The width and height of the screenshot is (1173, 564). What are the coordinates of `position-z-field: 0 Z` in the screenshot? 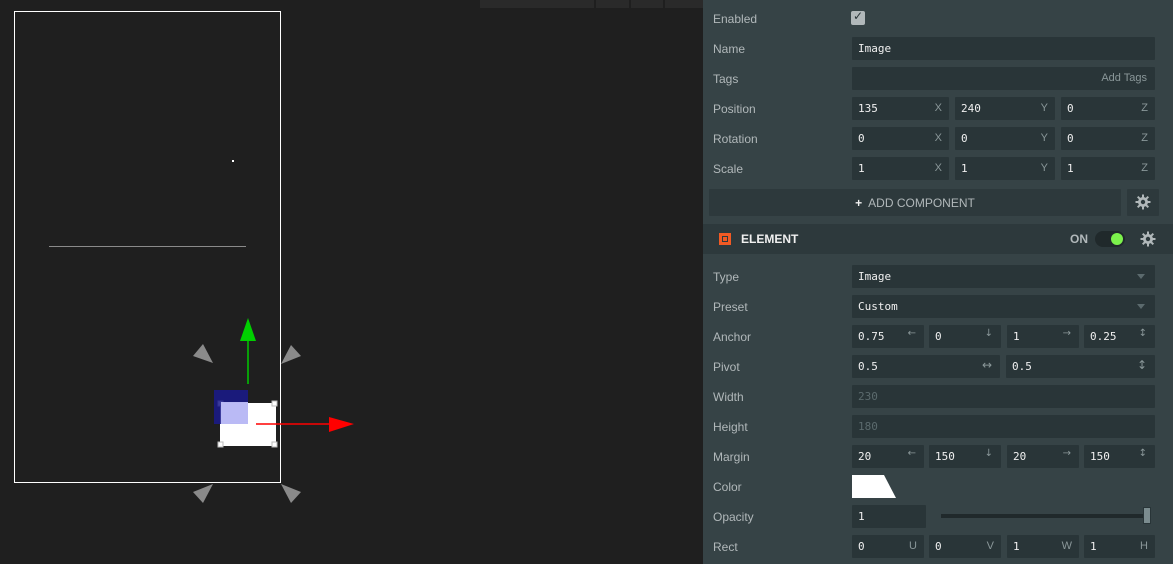 It's located at (1108, 108).